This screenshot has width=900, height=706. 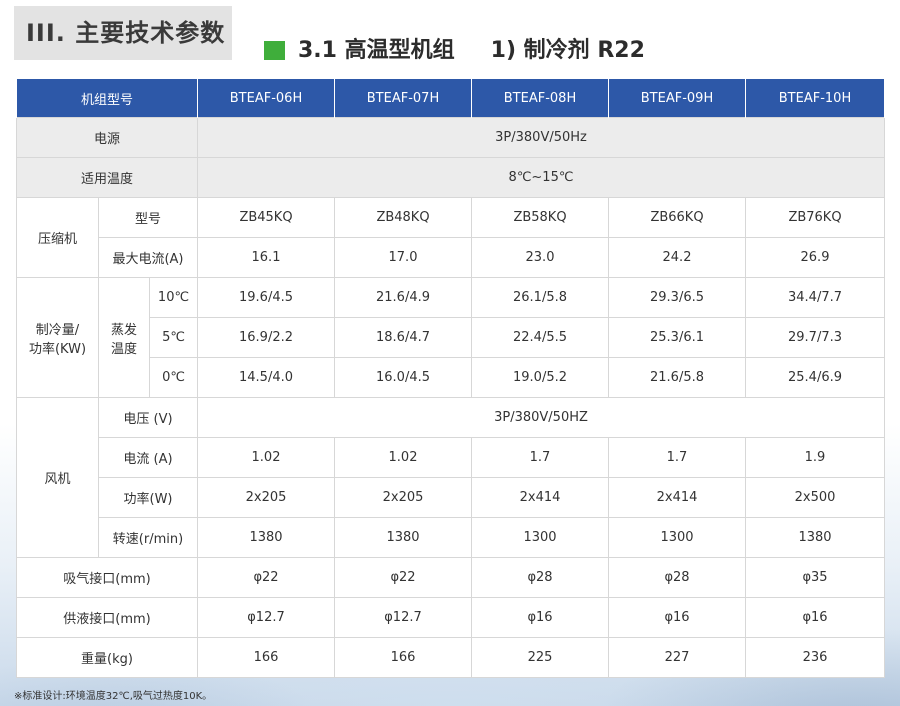 I want to click on cell: 25.3/6.1, so click(x=677, y=337).